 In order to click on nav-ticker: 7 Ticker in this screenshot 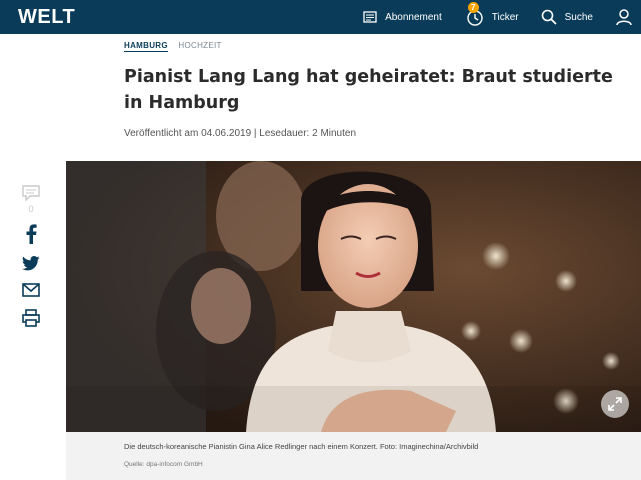, I will do `click(491, 14)`.